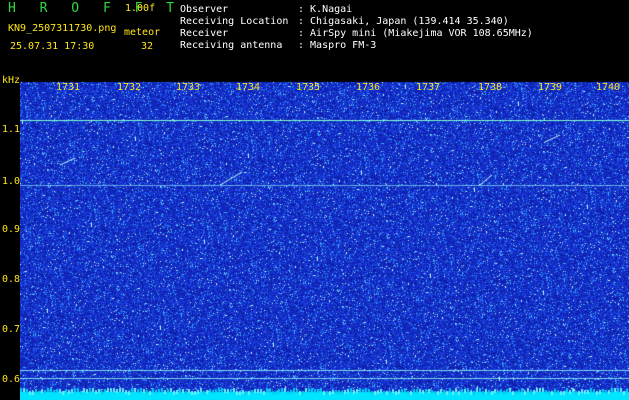 The height and width of the screenshot is (400, 629). What do you see at coordinates (129, 87) in the screenshot?
I see `x-tick-1732: 1732` at bounding box center [129, 87].